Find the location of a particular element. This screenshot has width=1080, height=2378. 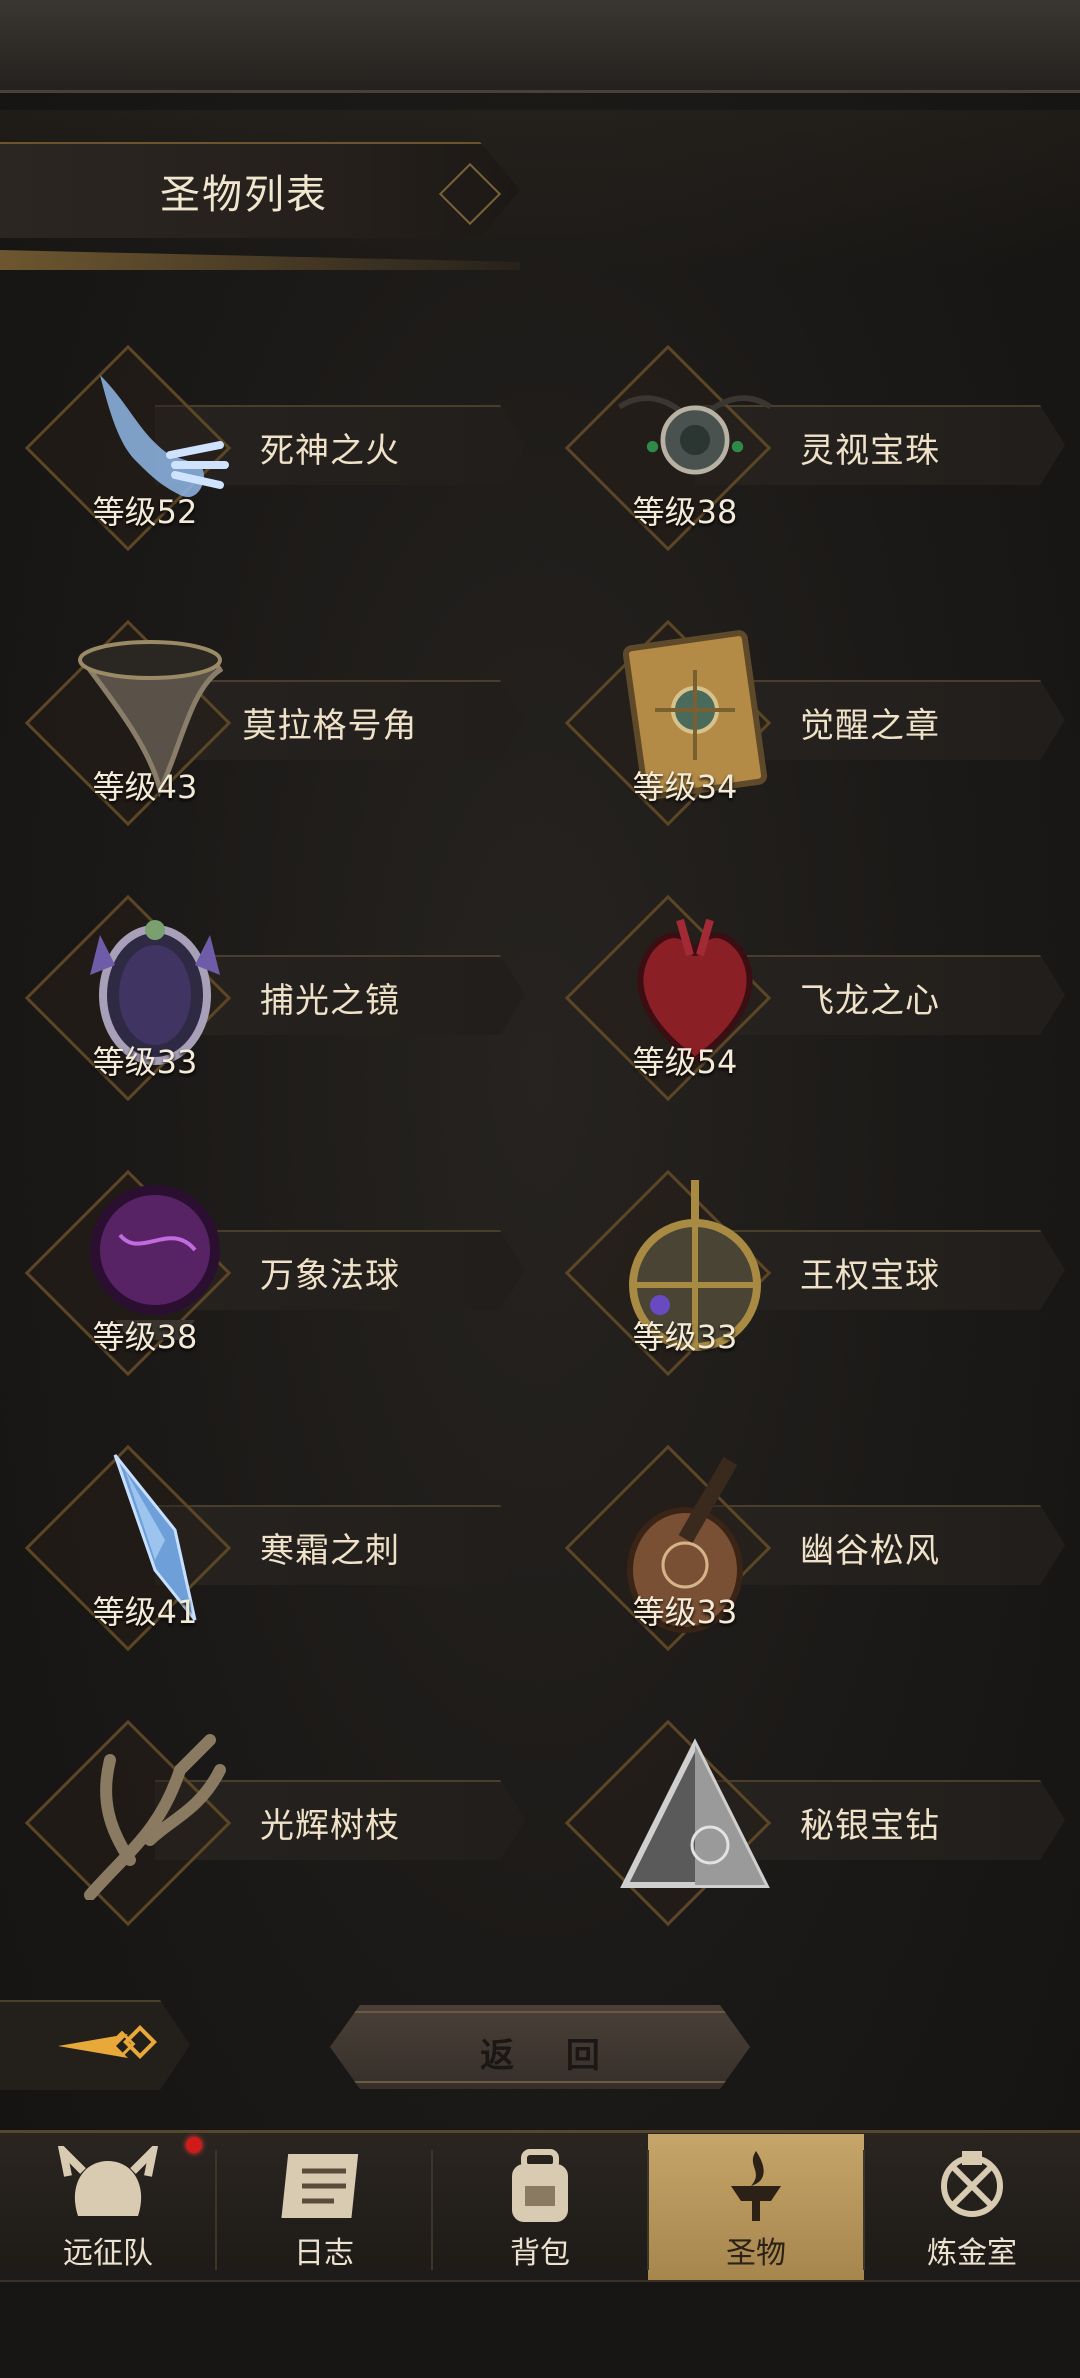

relic-card: 捕光之镜 等级33 is located at coordinates (284, 998).